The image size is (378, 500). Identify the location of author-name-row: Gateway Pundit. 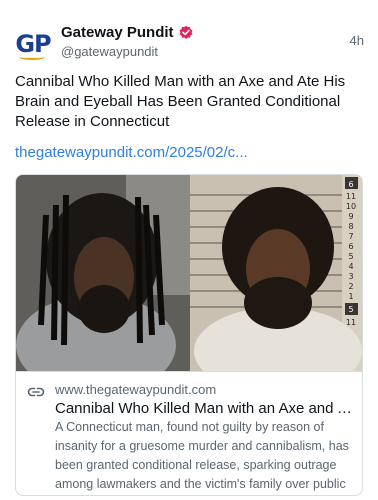
(127, 32).